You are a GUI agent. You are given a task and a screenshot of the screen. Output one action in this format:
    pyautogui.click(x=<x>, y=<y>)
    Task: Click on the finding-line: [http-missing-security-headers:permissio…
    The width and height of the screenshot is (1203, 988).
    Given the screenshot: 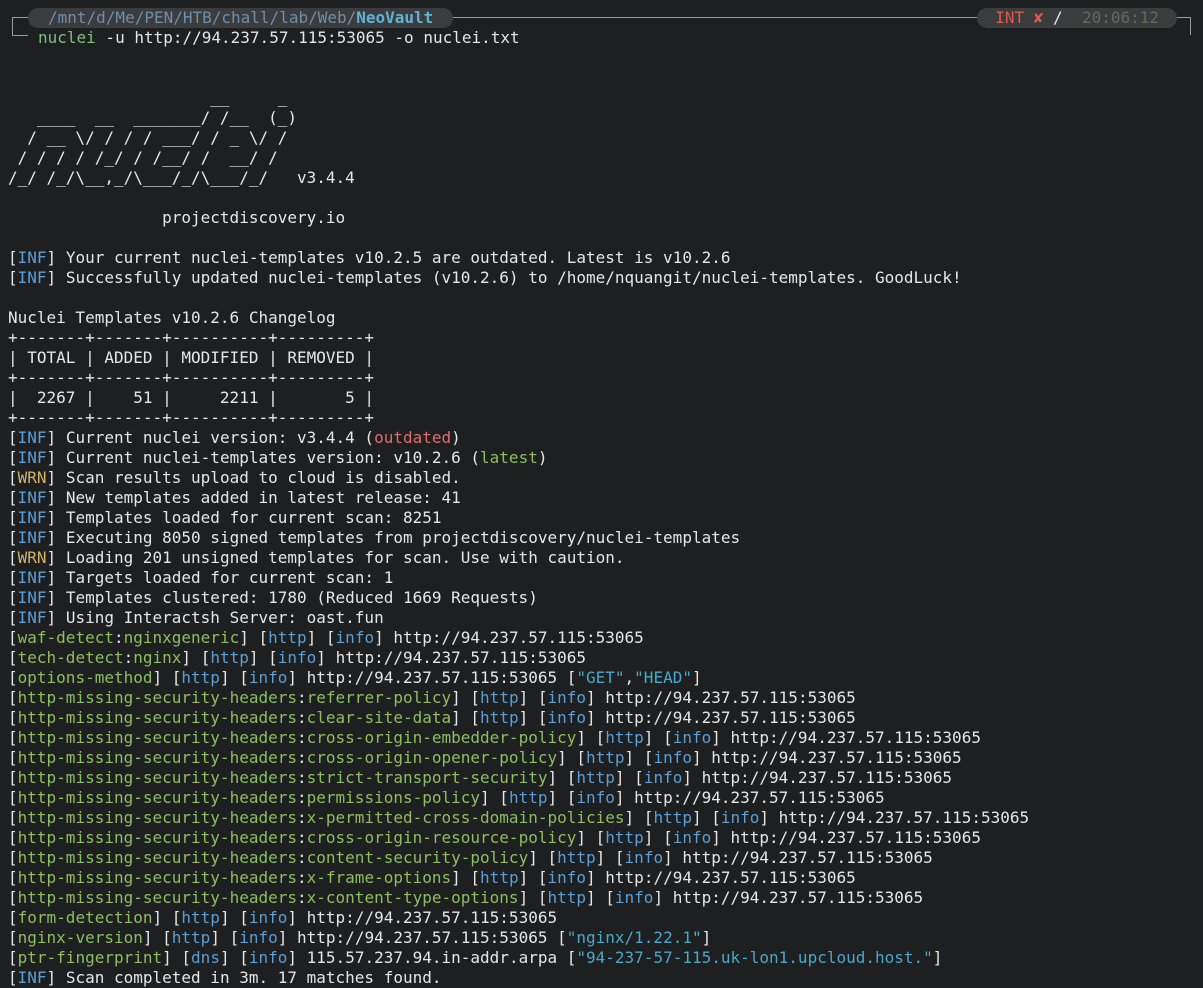 What is the action you would take?
    pyautogui.click(x=446, y=797)
    